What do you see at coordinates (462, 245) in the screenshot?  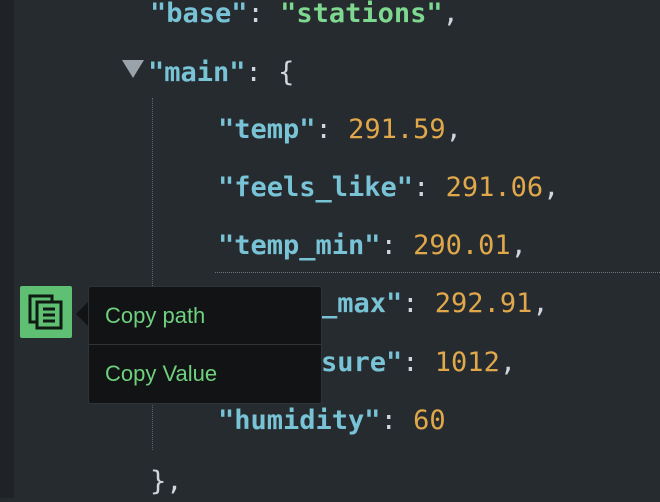 I see `json-number-value: 290.01` at bounding box center [462, 245].